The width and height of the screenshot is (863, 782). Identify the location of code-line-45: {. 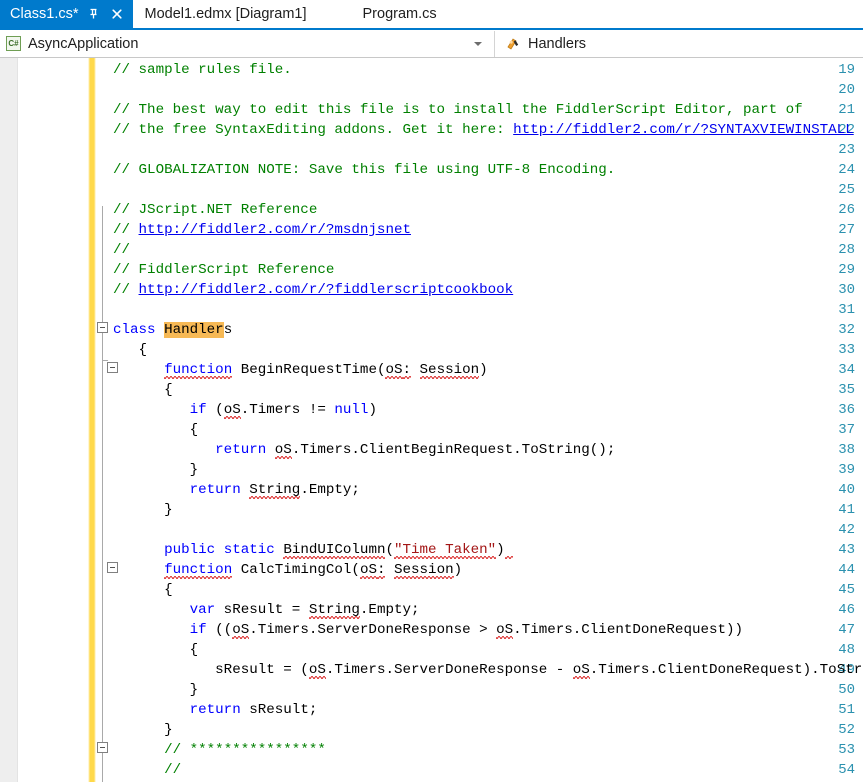
(143, 590).